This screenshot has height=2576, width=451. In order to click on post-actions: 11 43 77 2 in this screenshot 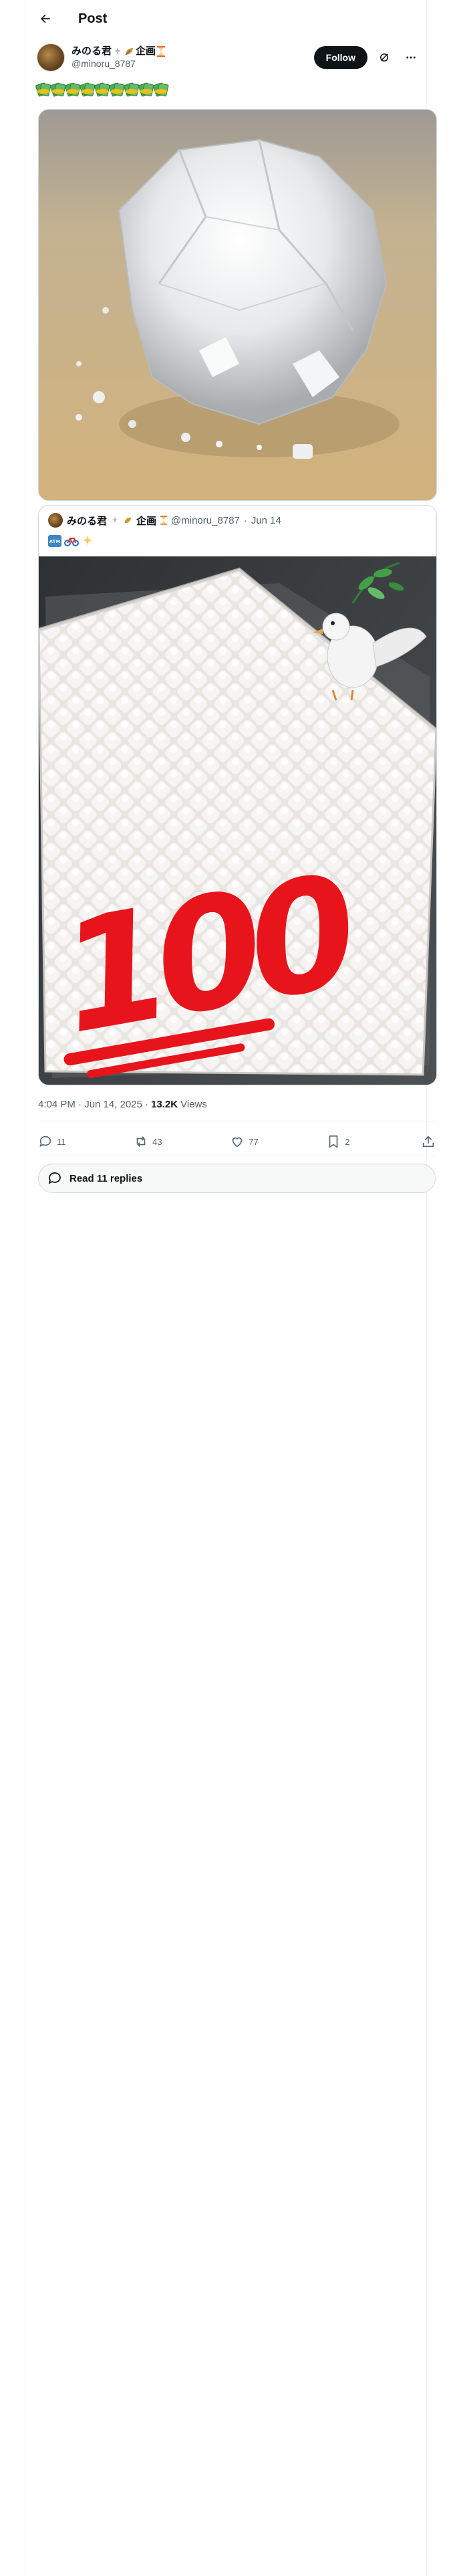, I will do `click(237, 1141)`.